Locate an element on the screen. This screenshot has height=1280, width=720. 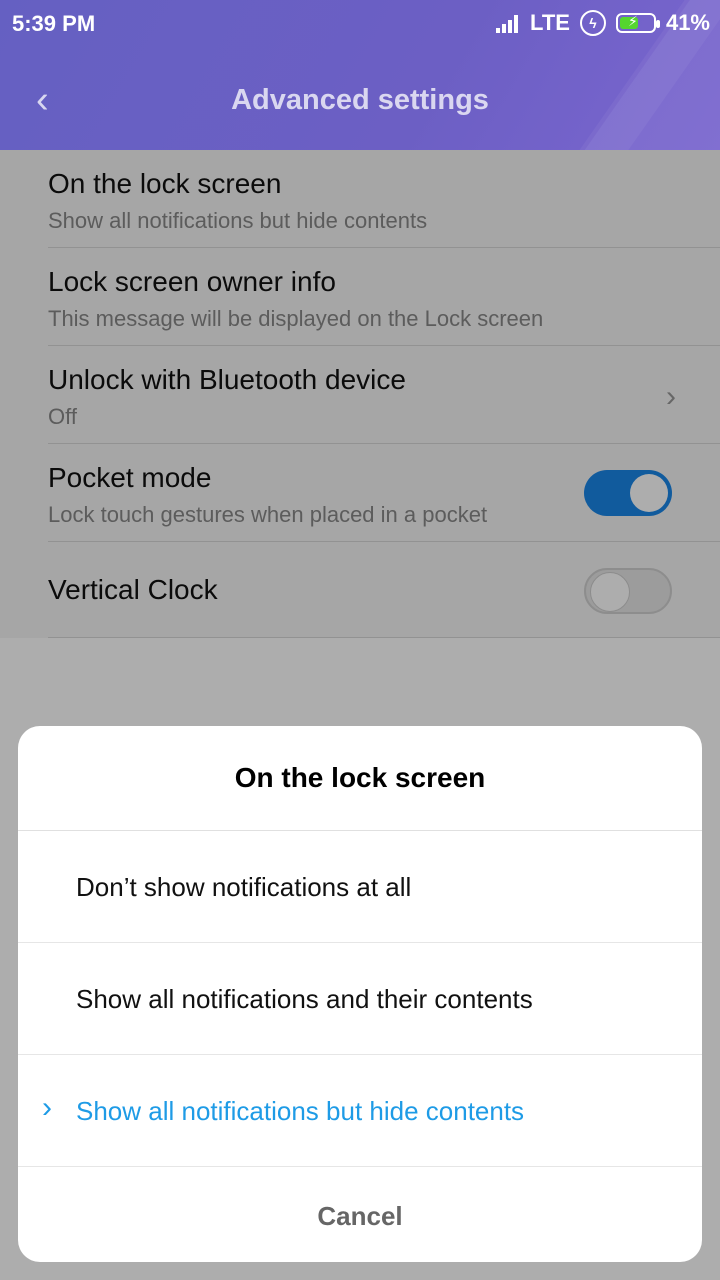
network-type: LTE is located at coordinates (550, 22).